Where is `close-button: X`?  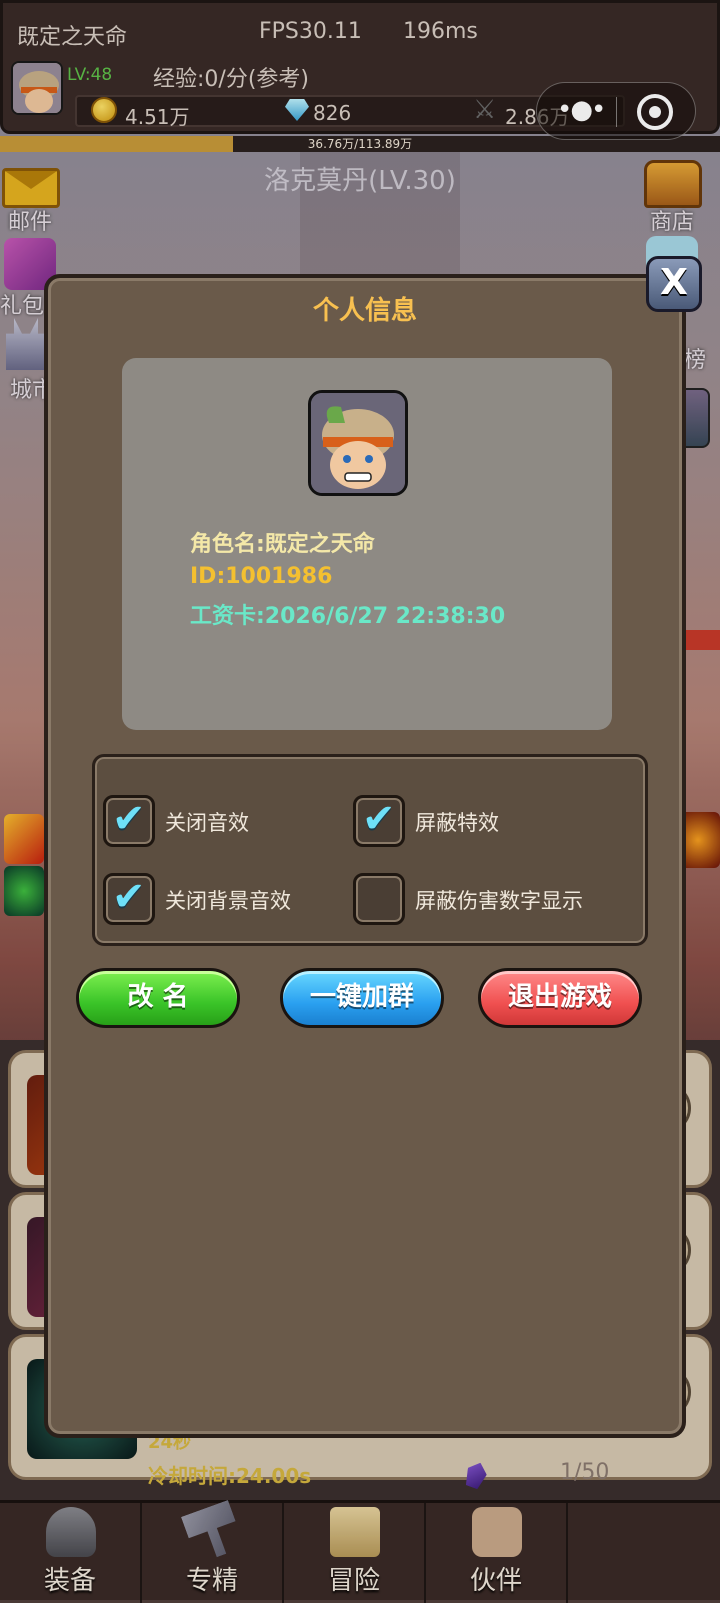 close-button: X is located at coordinates (674, 284).